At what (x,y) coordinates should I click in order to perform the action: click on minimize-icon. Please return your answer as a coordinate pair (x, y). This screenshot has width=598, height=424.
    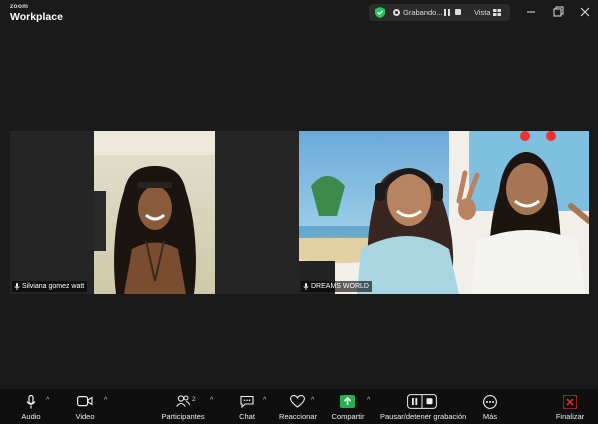
    Looking at the image, I should click on (531, 12).